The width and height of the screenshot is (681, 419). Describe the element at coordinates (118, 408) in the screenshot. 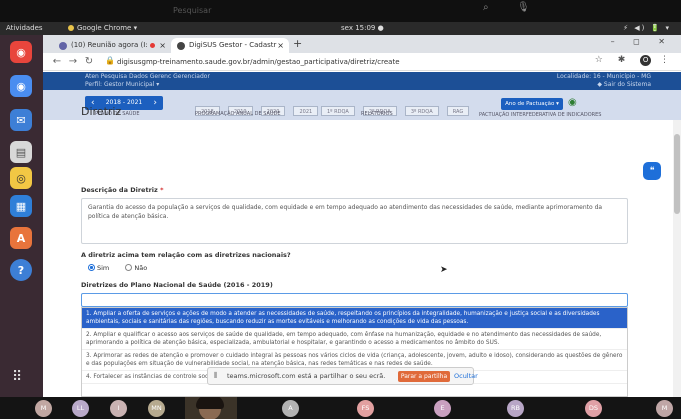

I see `participant-avatar: I` at that location.